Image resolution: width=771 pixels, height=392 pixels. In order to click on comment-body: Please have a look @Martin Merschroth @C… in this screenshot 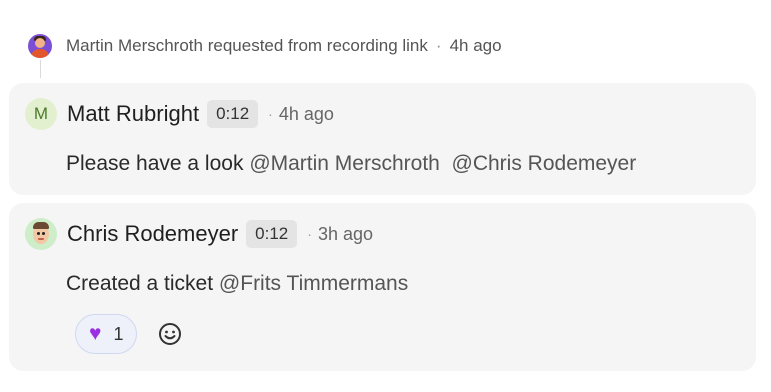, I will do `click(351, 164)`.